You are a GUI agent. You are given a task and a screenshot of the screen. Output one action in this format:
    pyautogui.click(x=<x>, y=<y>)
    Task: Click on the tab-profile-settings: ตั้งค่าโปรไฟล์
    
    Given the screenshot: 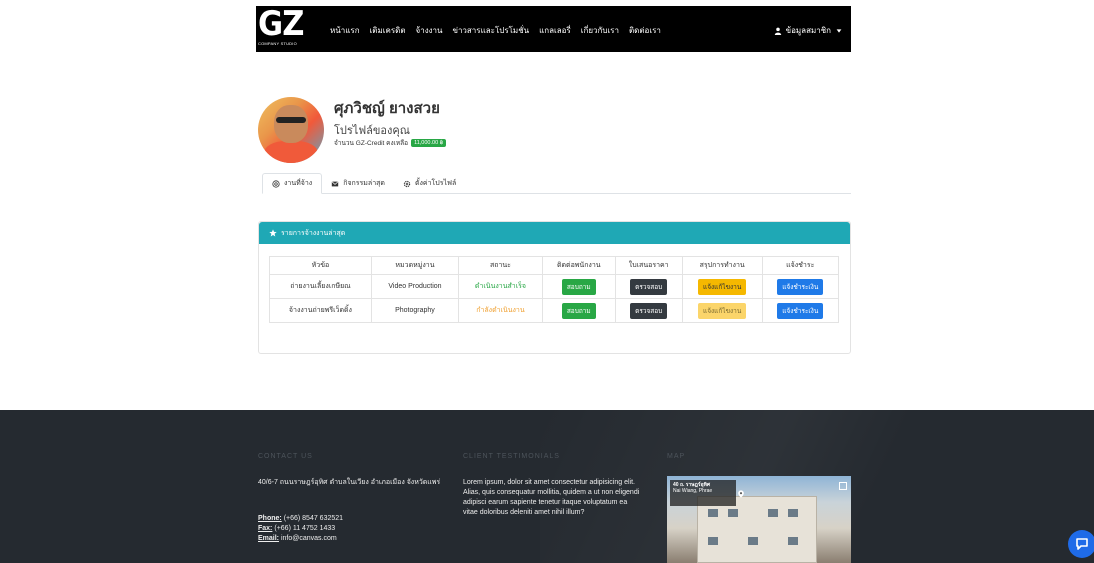 What is the action you would take?
    pyautogui.click(x=429, y=183)
    